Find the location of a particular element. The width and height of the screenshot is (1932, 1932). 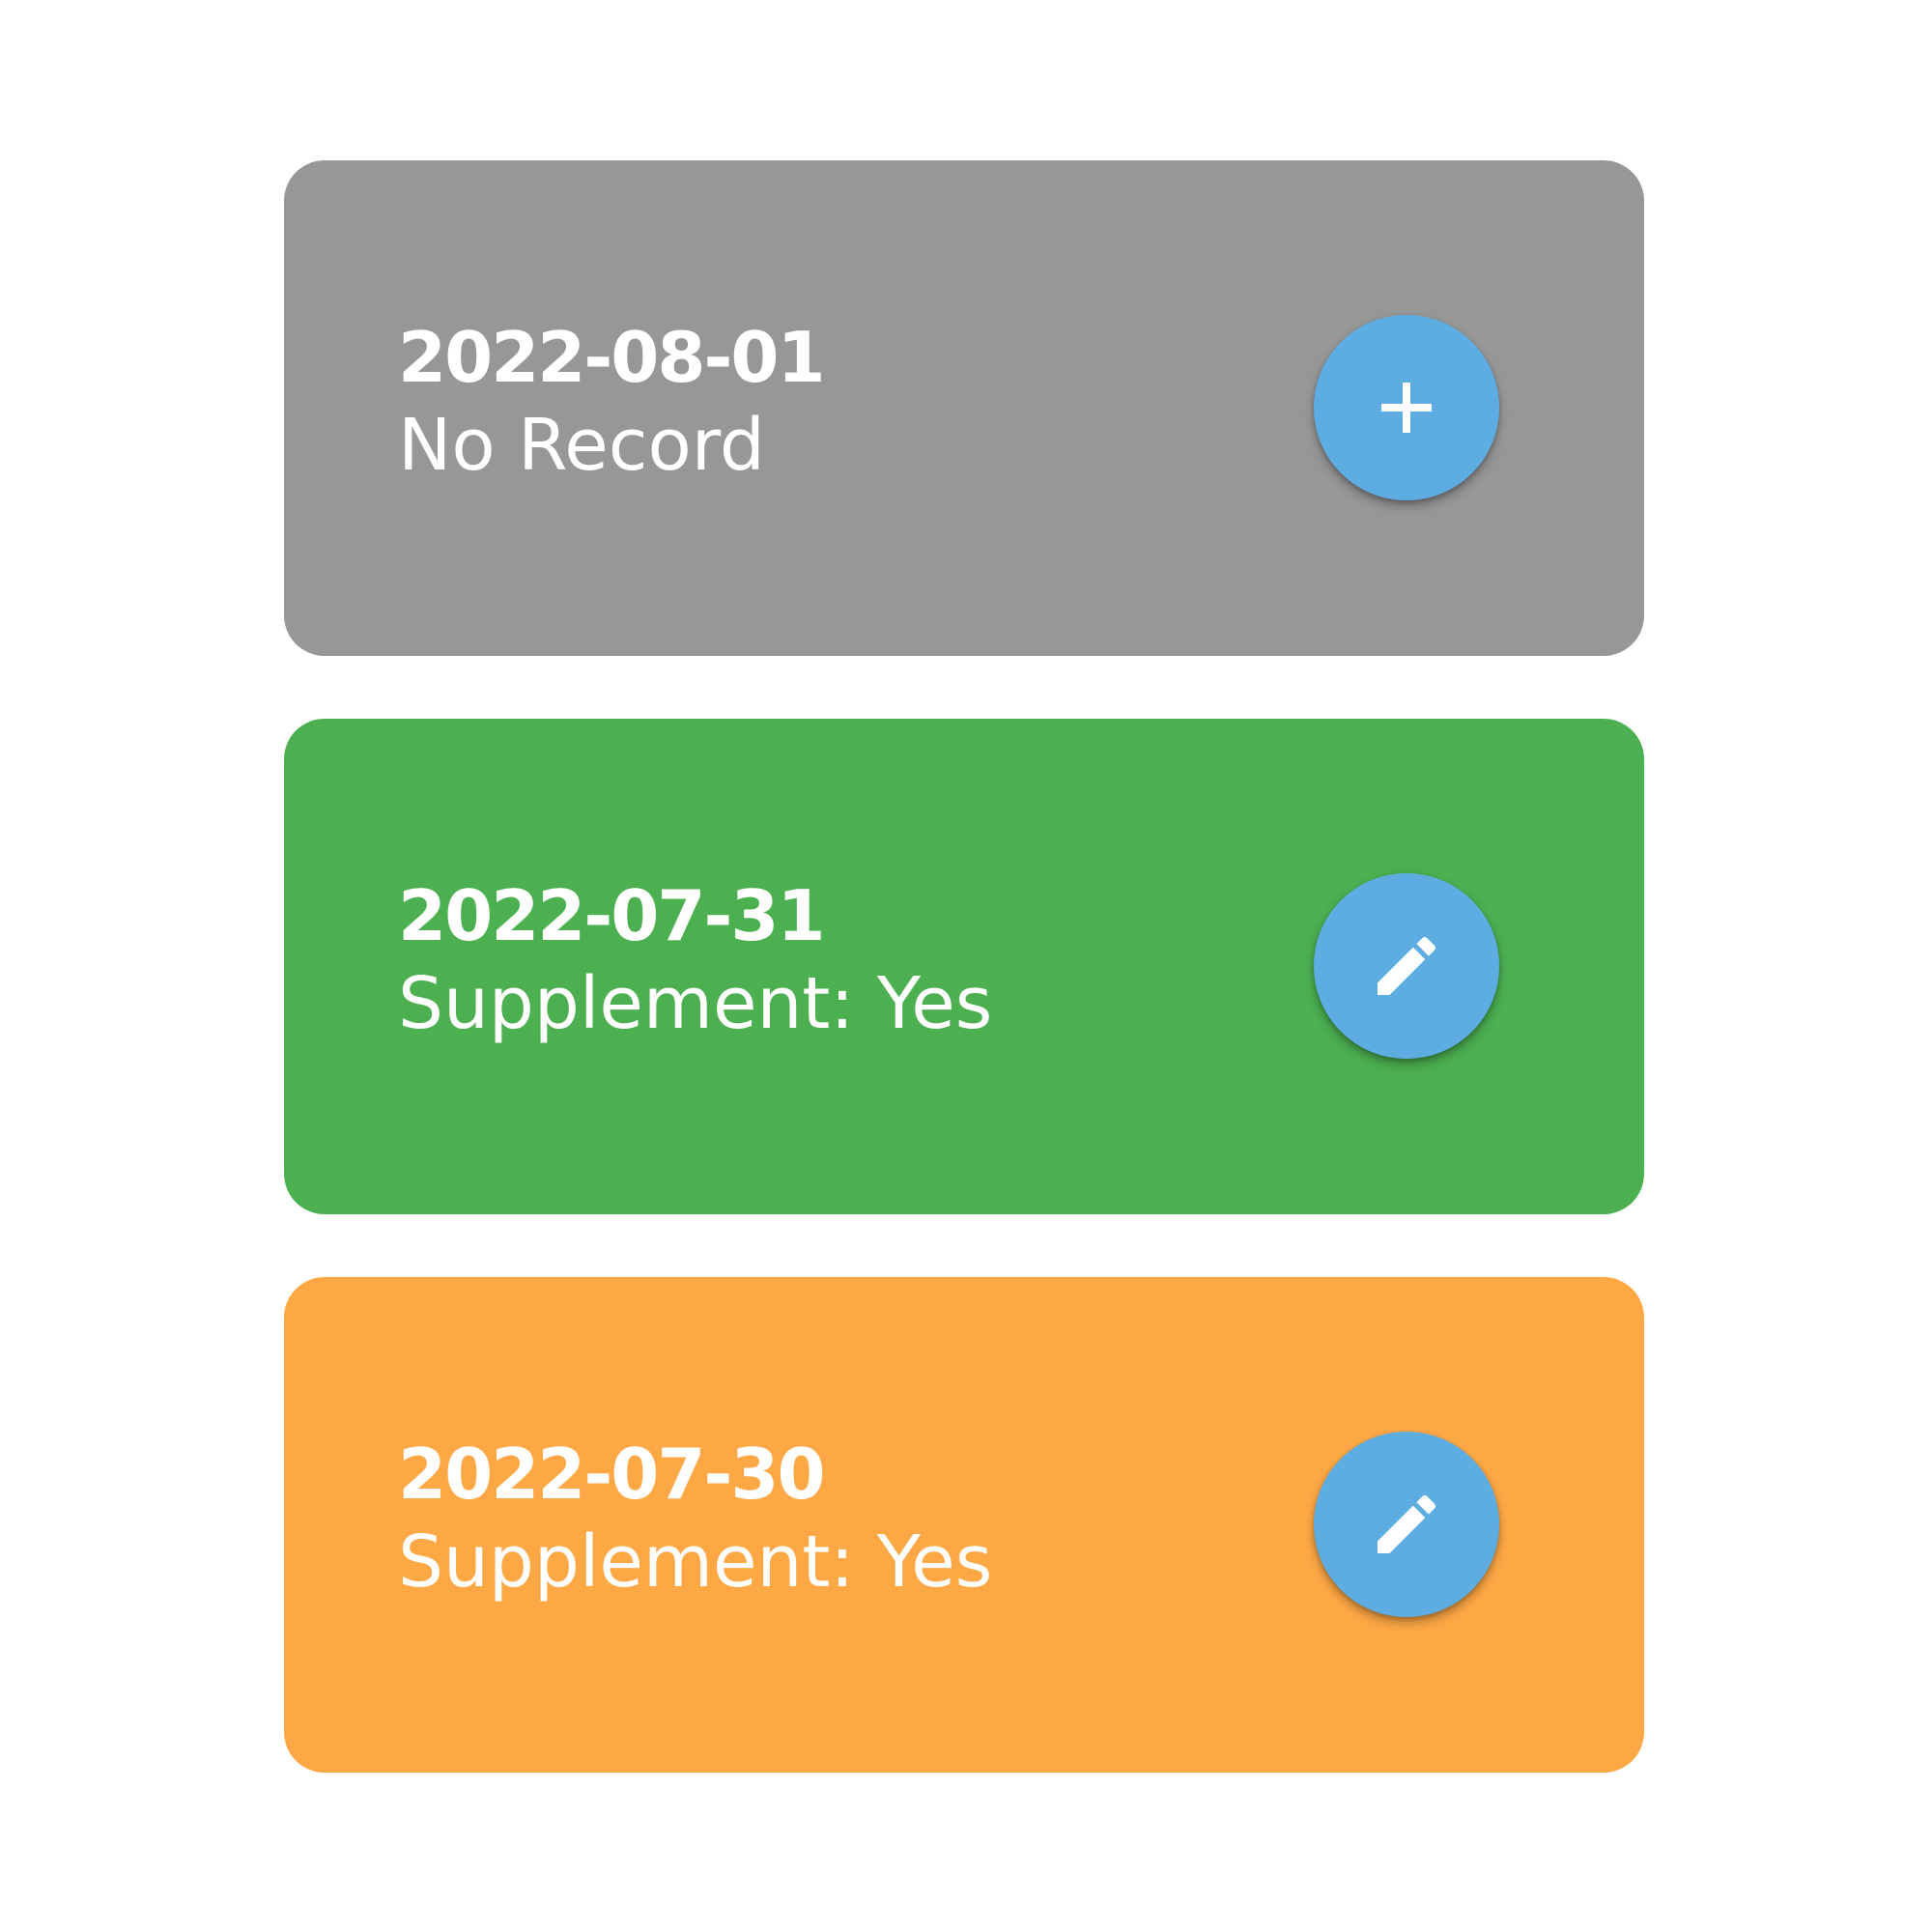

record-date: 2022-08-01 is located at coordinates (612, 357).